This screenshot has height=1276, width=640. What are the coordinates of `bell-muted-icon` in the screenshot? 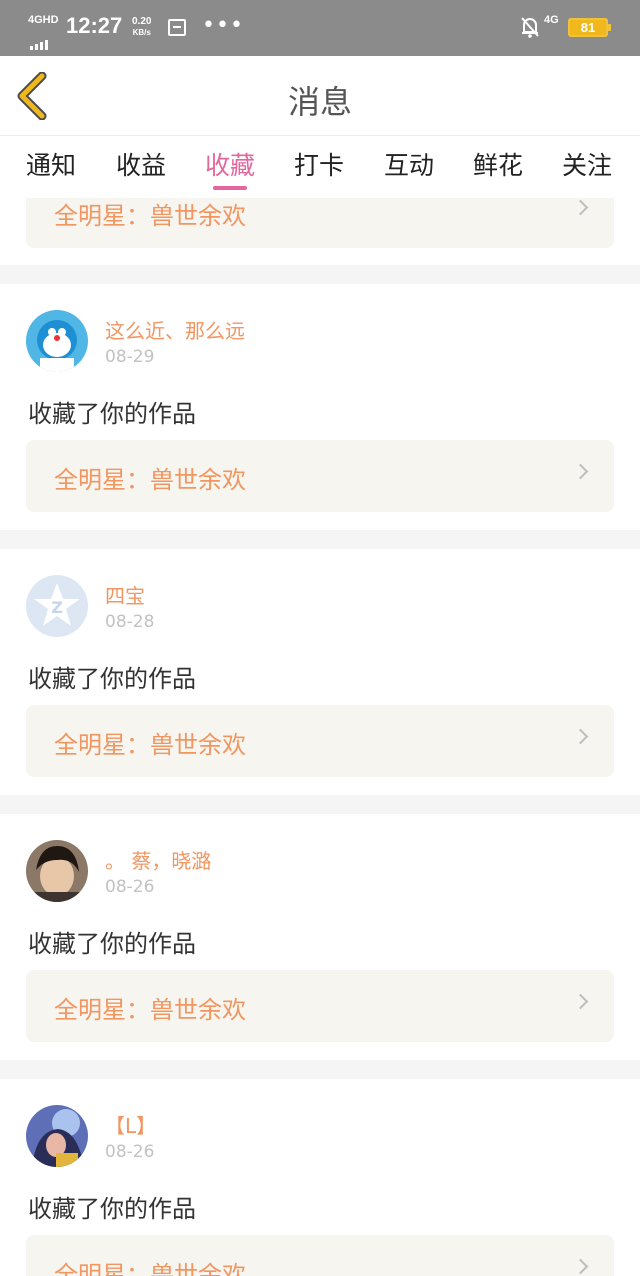 It's located at (530, 27).